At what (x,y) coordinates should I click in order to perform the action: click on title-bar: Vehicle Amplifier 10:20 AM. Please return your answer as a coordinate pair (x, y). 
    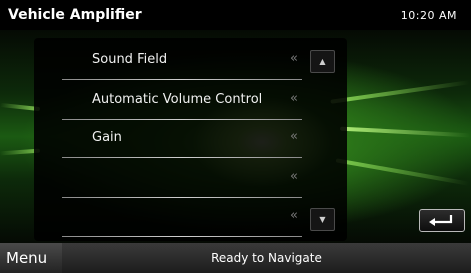
    Looking at the image, I should click on (235, 15).